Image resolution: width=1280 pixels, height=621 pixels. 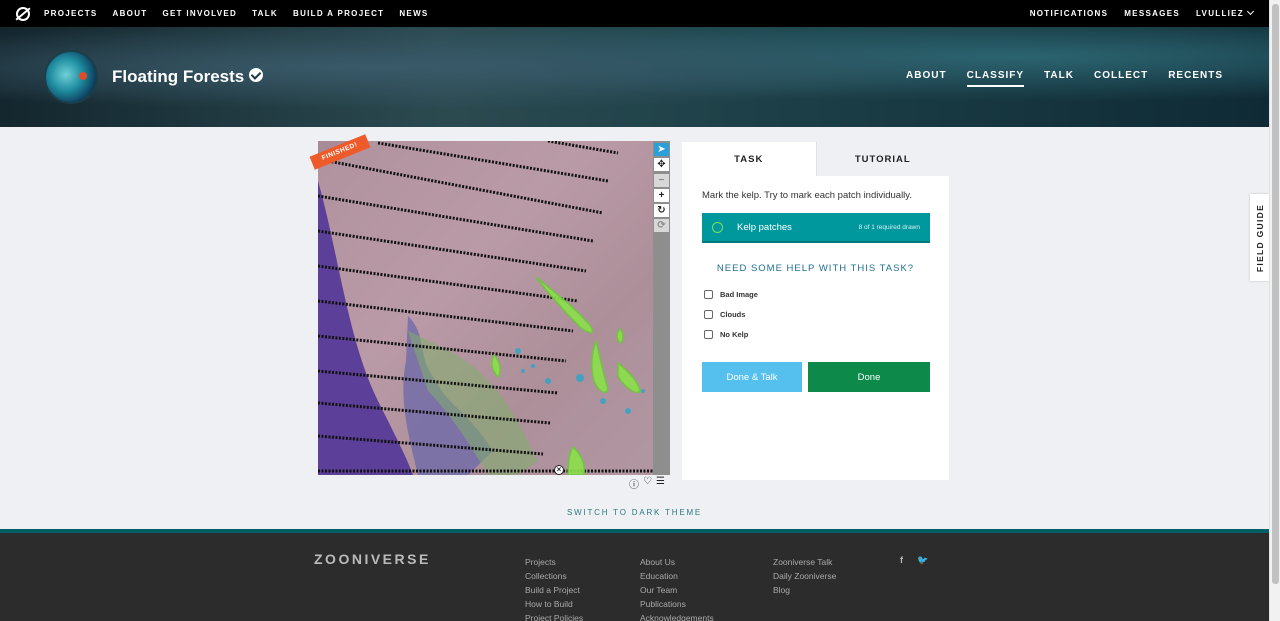 What do you see at coordinates (869, 377) in the screenshot?
I see `done-button: Done` at bounding box center [869, 377].